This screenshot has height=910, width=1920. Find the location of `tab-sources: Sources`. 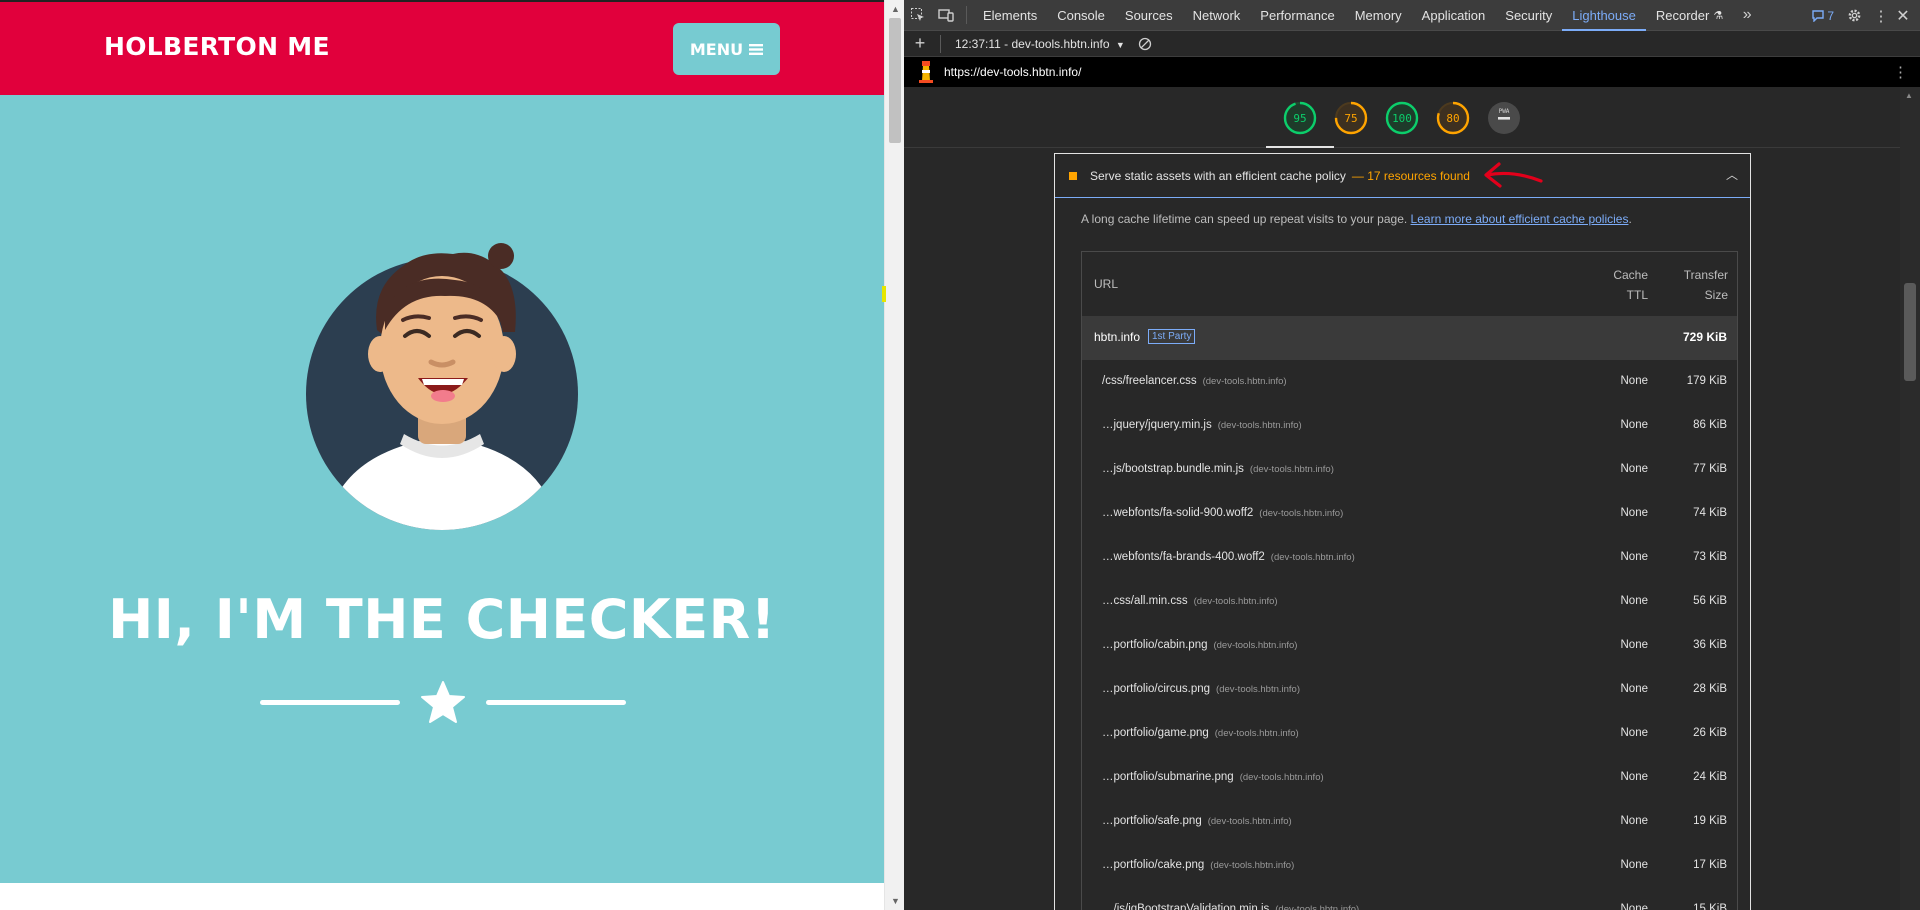

tab-sources: Sources is located at coordinates (1149, 15).